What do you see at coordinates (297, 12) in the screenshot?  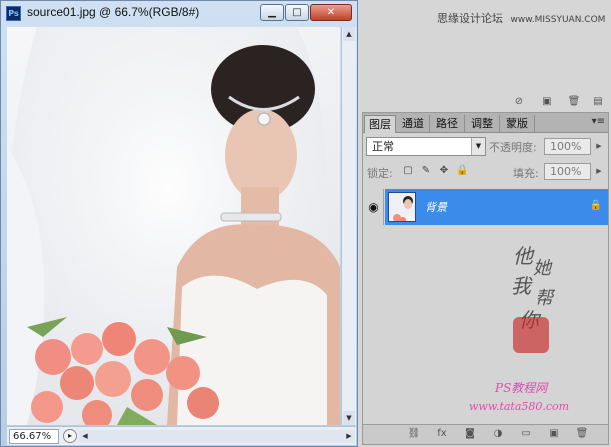 I see `maximize-button: □` at bounding box center [297, 12].